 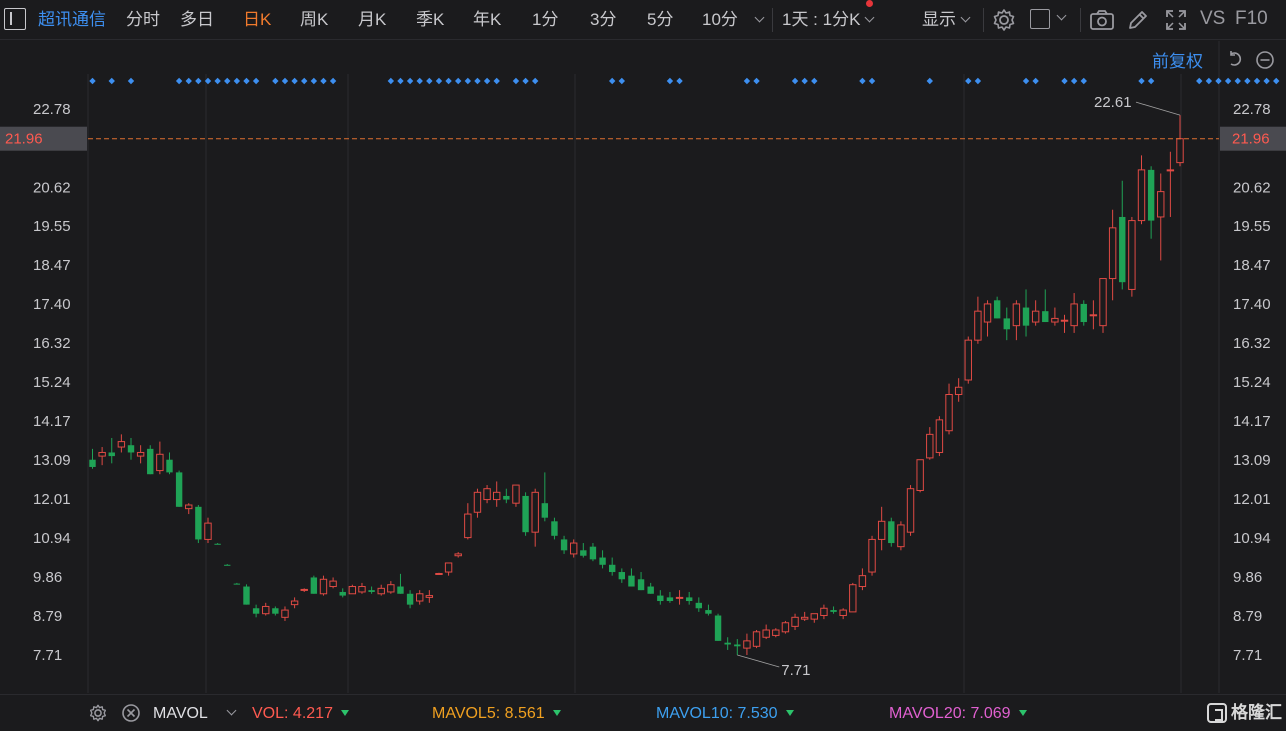 I want to click on tab-1min: 1分, so click(x=545, y=20).